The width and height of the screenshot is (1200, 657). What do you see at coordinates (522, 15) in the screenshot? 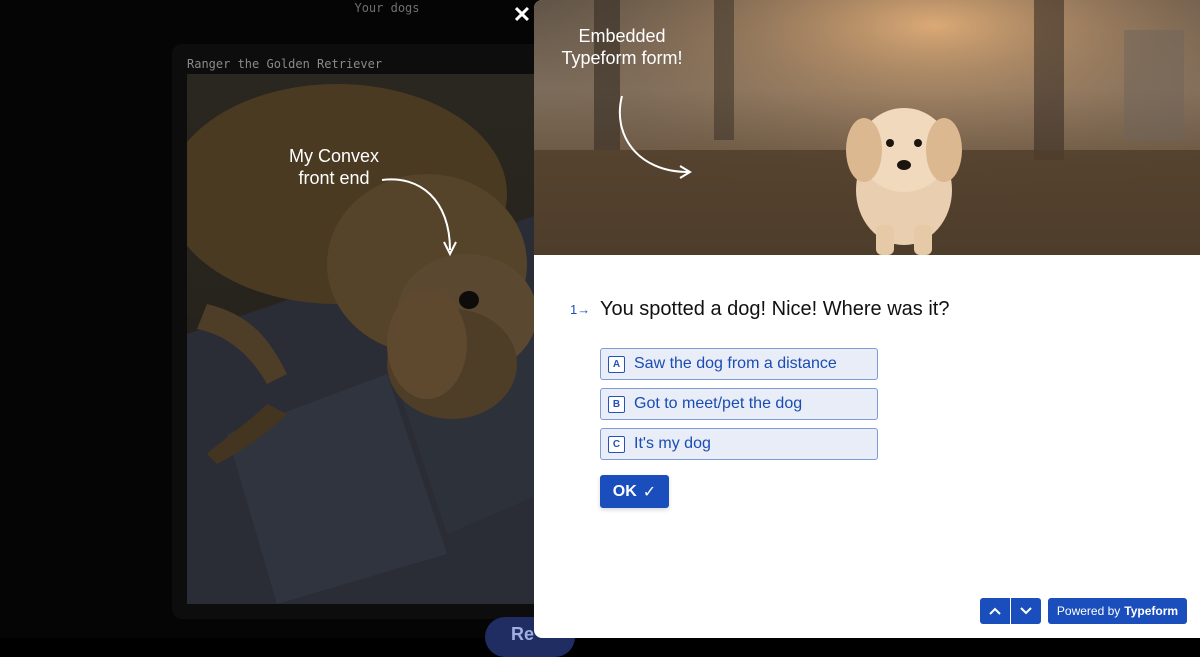
I see `close-icon: ✕` at bounding box center [522, 15].